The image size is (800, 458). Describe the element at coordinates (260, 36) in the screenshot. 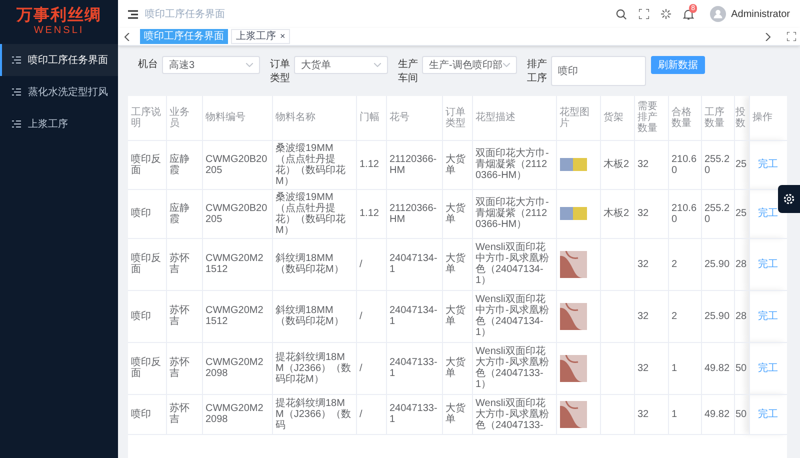

I see `tab: 上浆工序 ×` at that location.